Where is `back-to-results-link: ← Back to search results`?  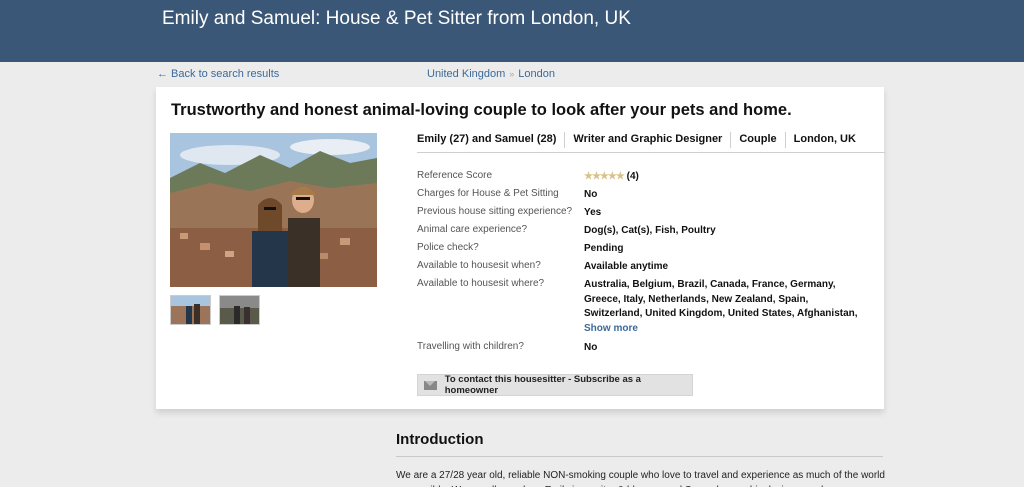 back-to-results-link: ← Back to search results is located at coordinates (218, 74).